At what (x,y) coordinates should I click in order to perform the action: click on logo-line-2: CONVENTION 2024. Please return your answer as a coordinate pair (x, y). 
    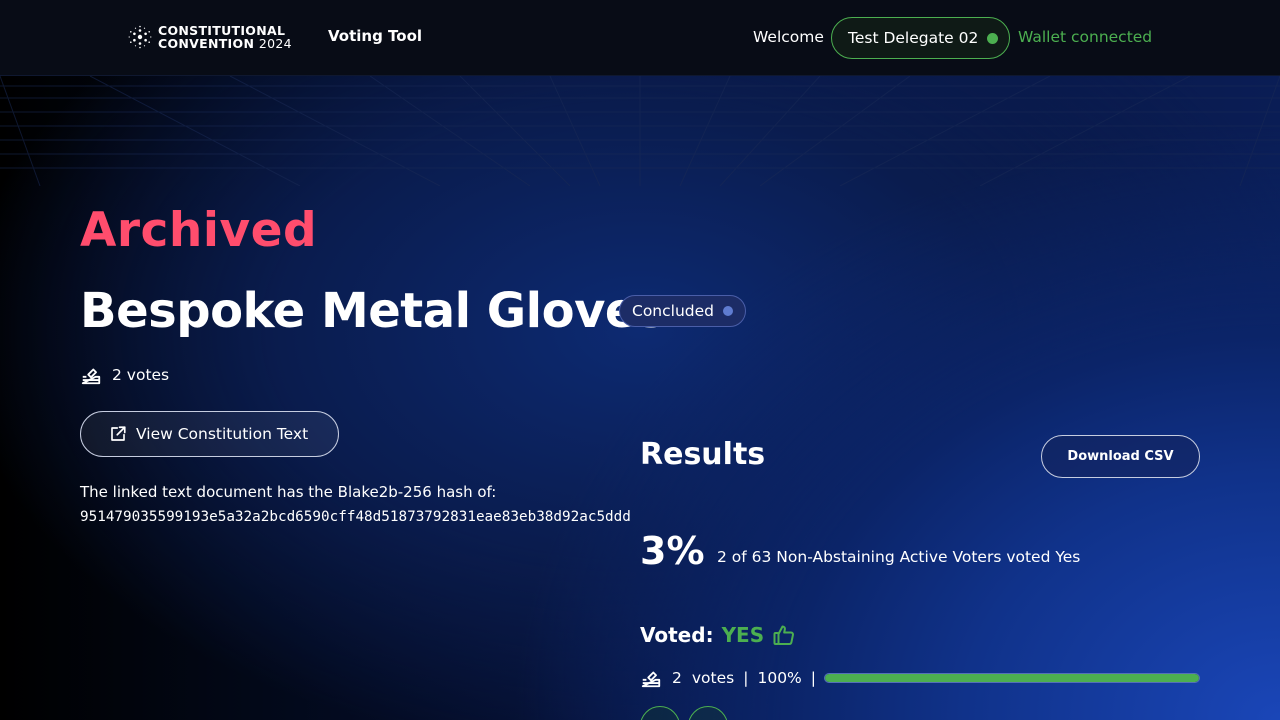
    Looking at the image, I should click on (225, 43).